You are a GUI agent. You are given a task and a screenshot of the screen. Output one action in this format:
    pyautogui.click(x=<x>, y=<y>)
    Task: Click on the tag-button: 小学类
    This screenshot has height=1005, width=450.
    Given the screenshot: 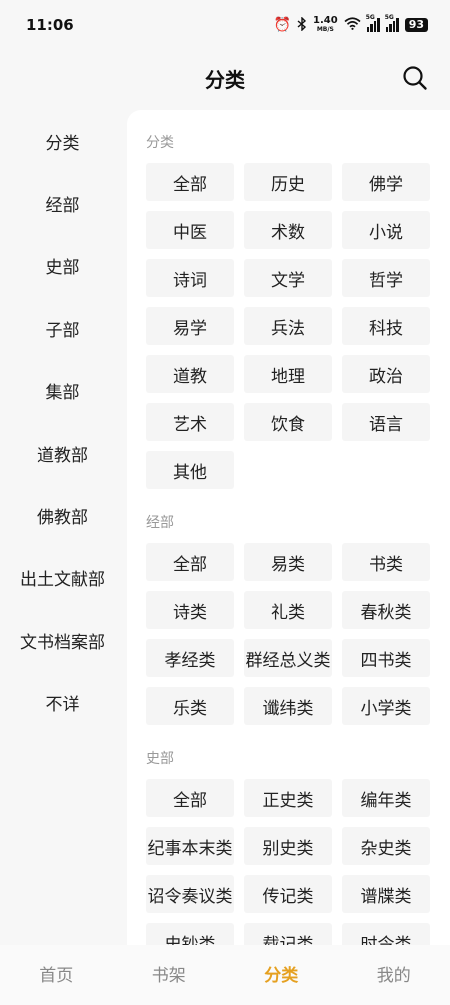 What is the action you would take?
    pyautogui.click(x=386, y=706)
    